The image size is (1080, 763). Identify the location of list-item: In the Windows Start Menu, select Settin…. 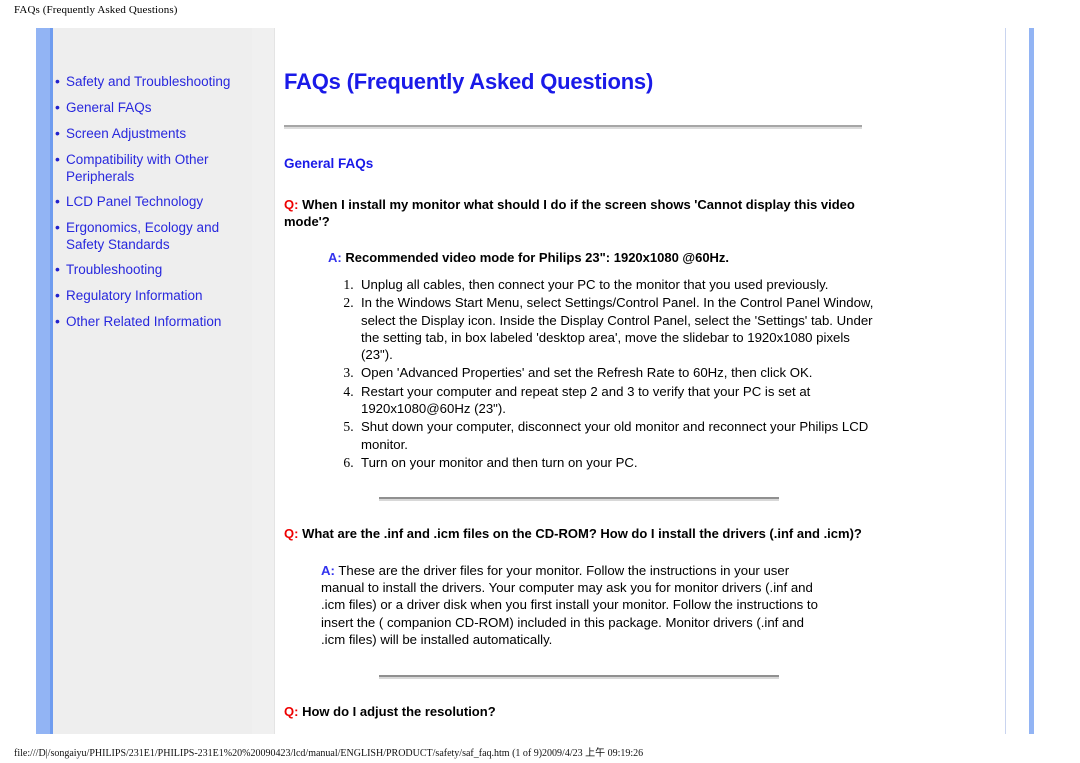
(615, 328).